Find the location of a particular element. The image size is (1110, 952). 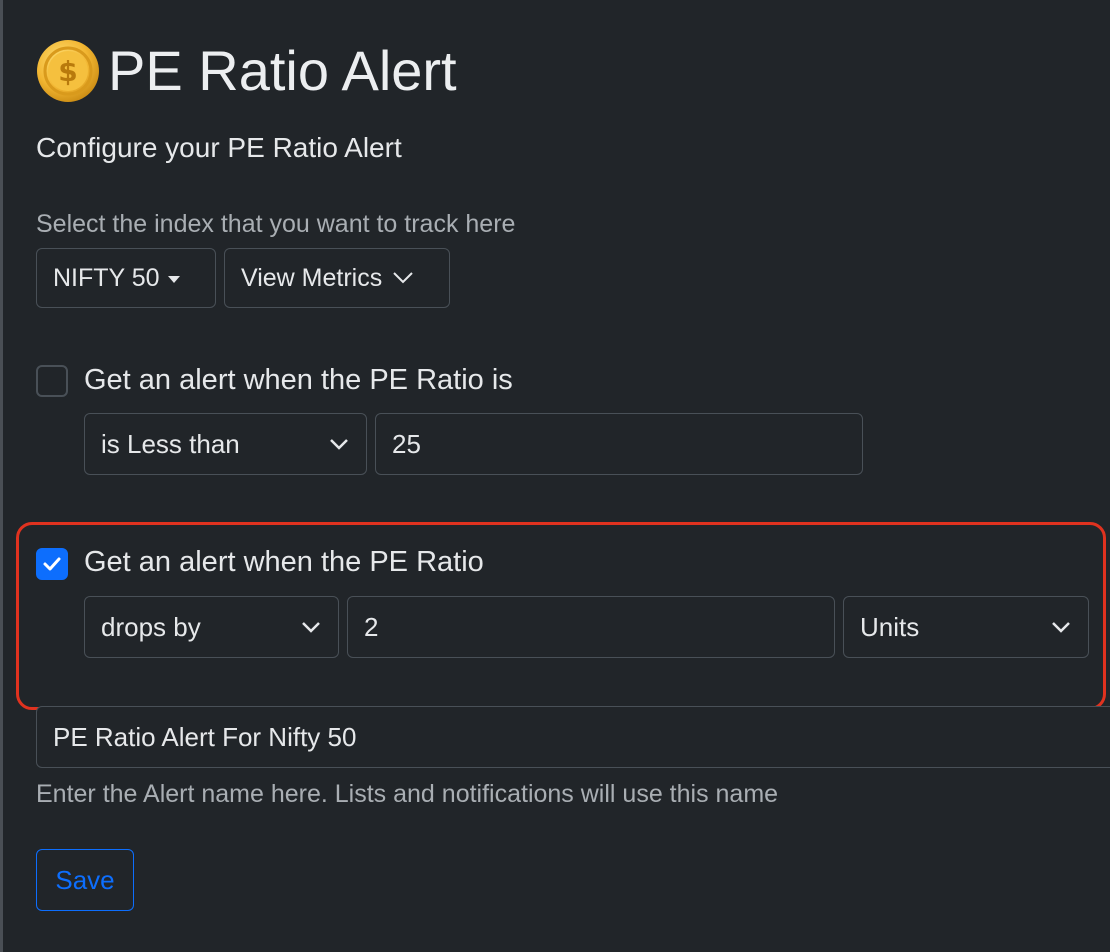

change-unit-value: Units is located at coordinates (890, 626).